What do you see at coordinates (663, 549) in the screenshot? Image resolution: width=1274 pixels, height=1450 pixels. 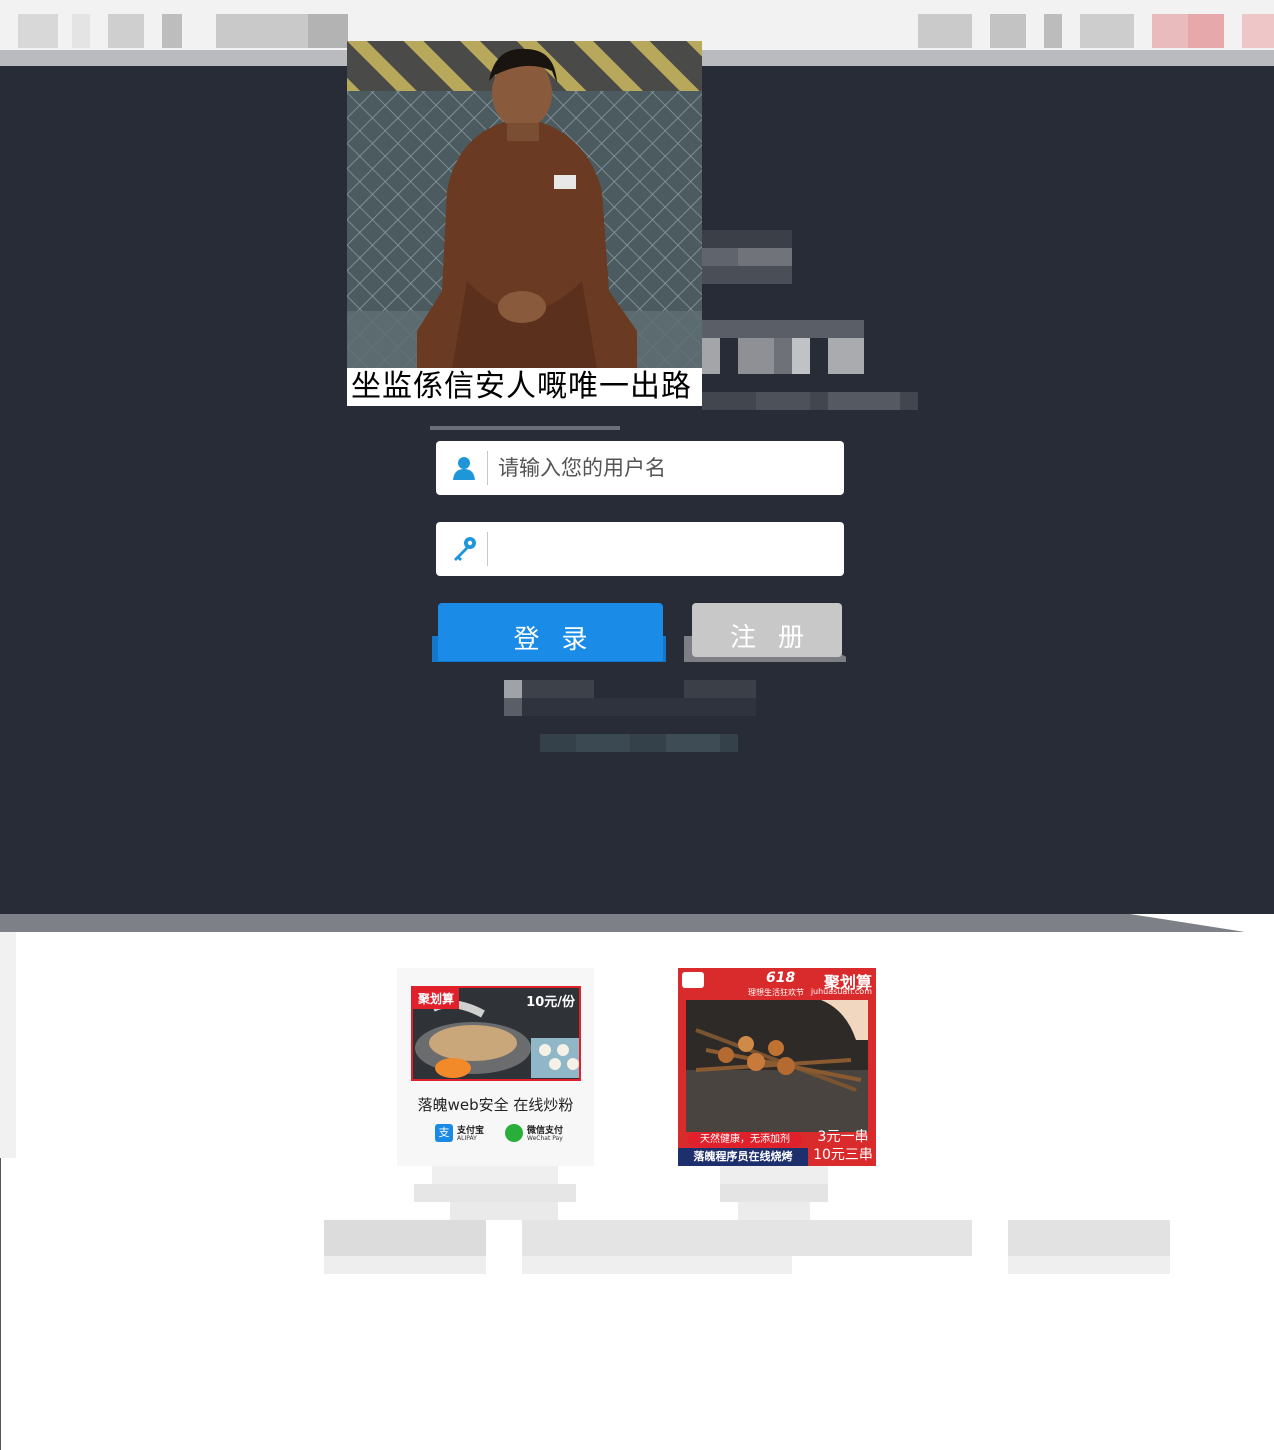 I see `password-input` at bounding box center [663, 549].